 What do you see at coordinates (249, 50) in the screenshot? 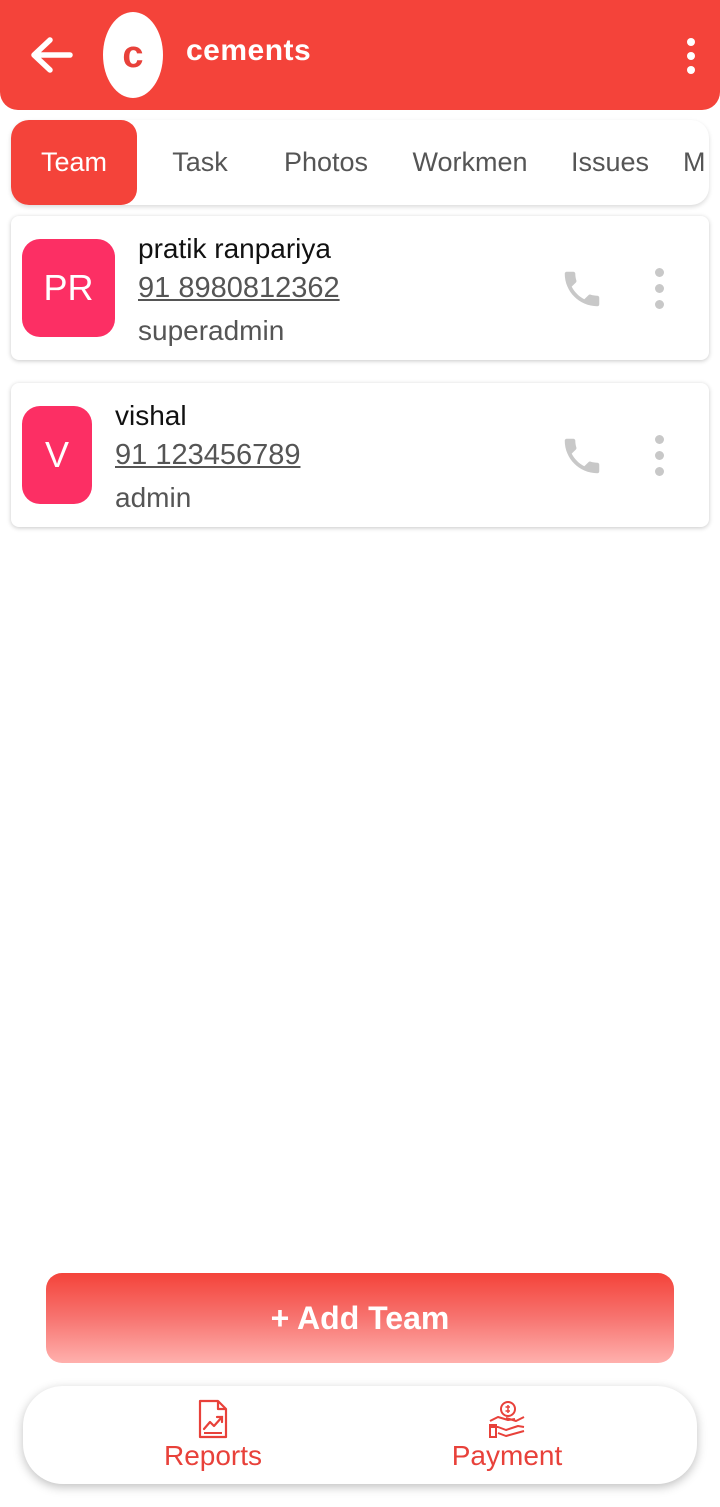
I see `page-title: cements` at bounding box center [249, 50].